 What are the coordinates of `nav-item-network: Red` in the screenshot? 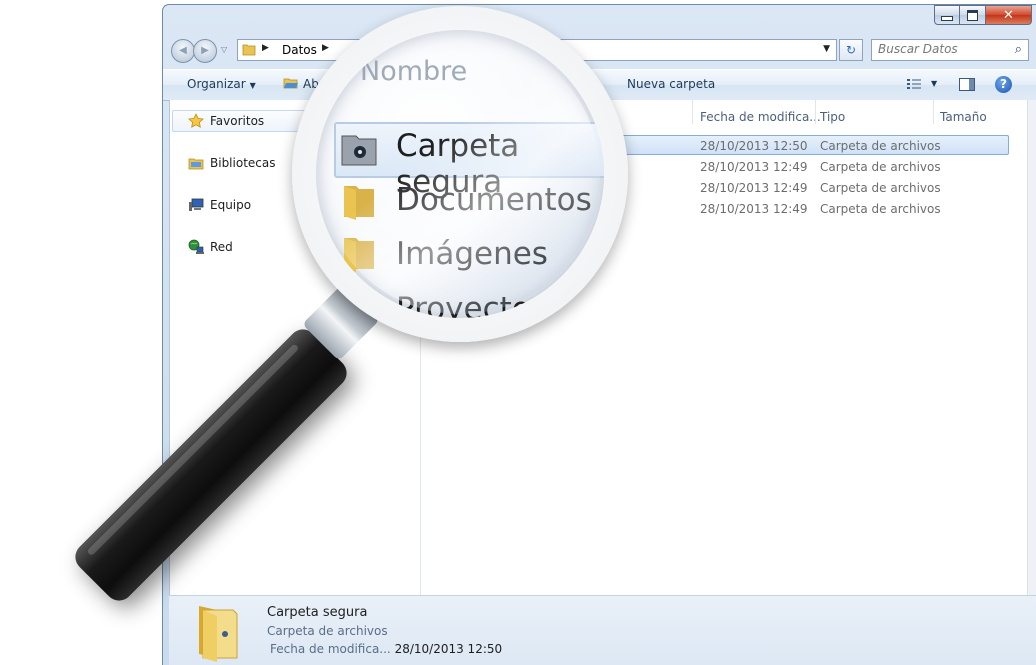 It's located at (210, 247).